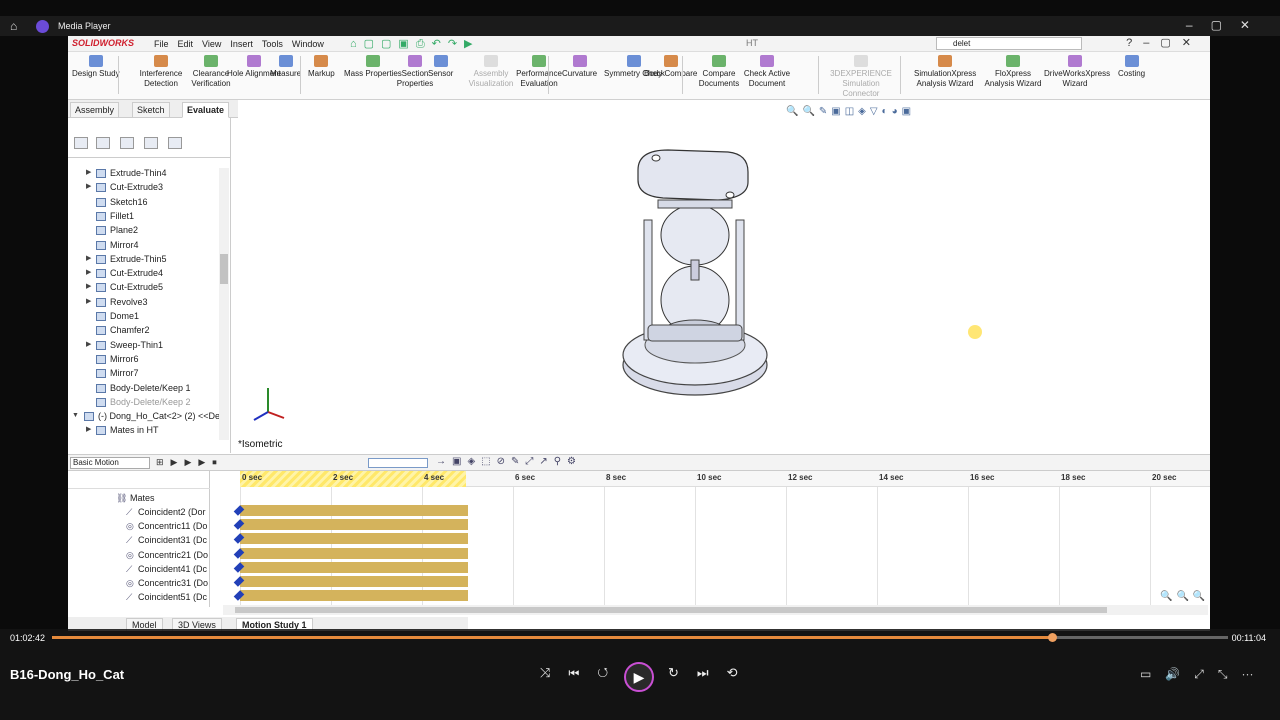 The width and height of the screenshot is (1280, 720). What do you see at coordinates (945, 72) in the screenshot?
I see `command-simulationxpress-analysis-wizard: SimulationXpress Analysis Wizard` at bounding box center [945, 72].